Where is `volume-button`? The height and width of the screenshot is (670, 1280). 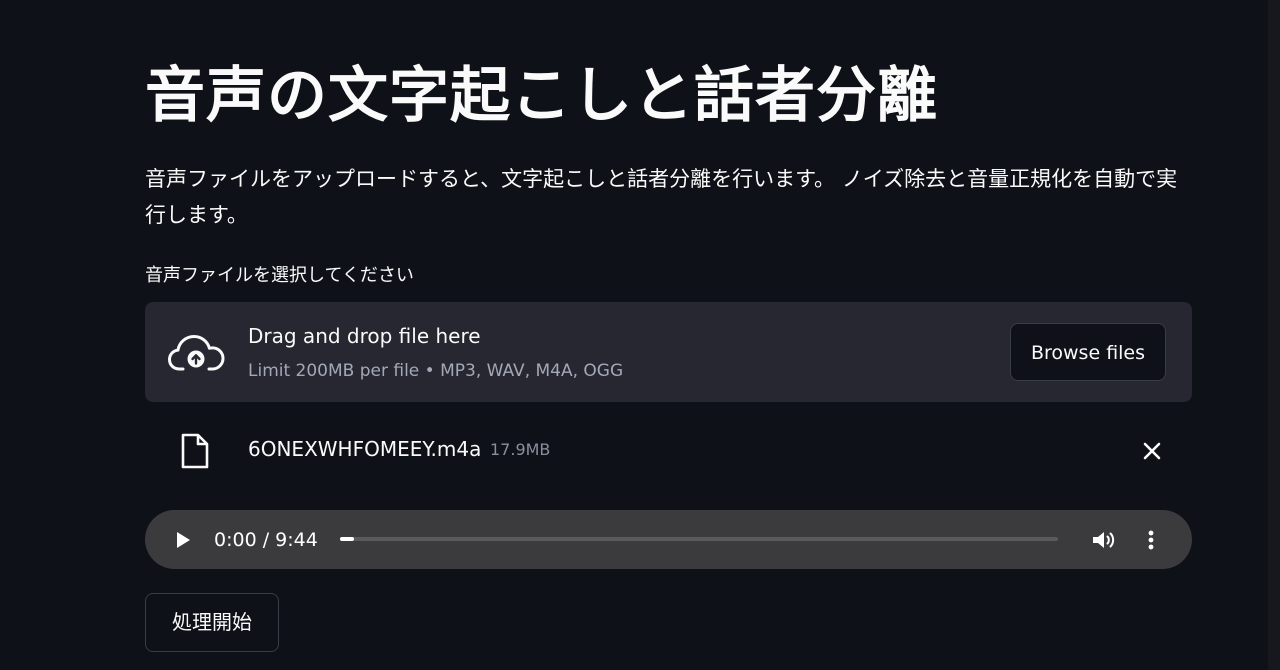 volume-button is located at coordinates (1103, 540).